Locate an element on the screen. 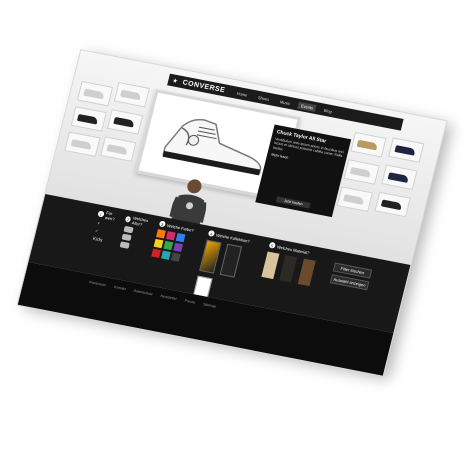  nav-item-blog: Blog is located at coordinates (327, 110).